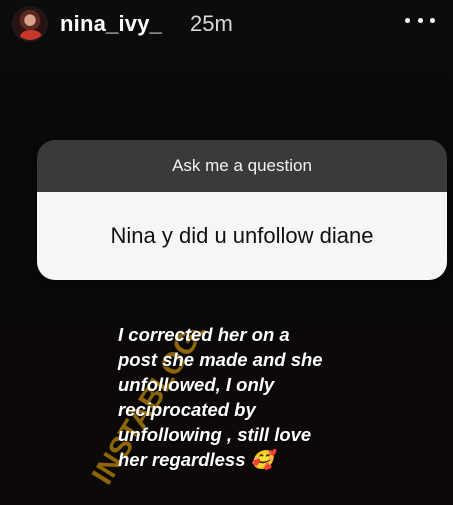 This screenshot has width=453, height=505. I want to click on profile-avatar, so click(30, 24).